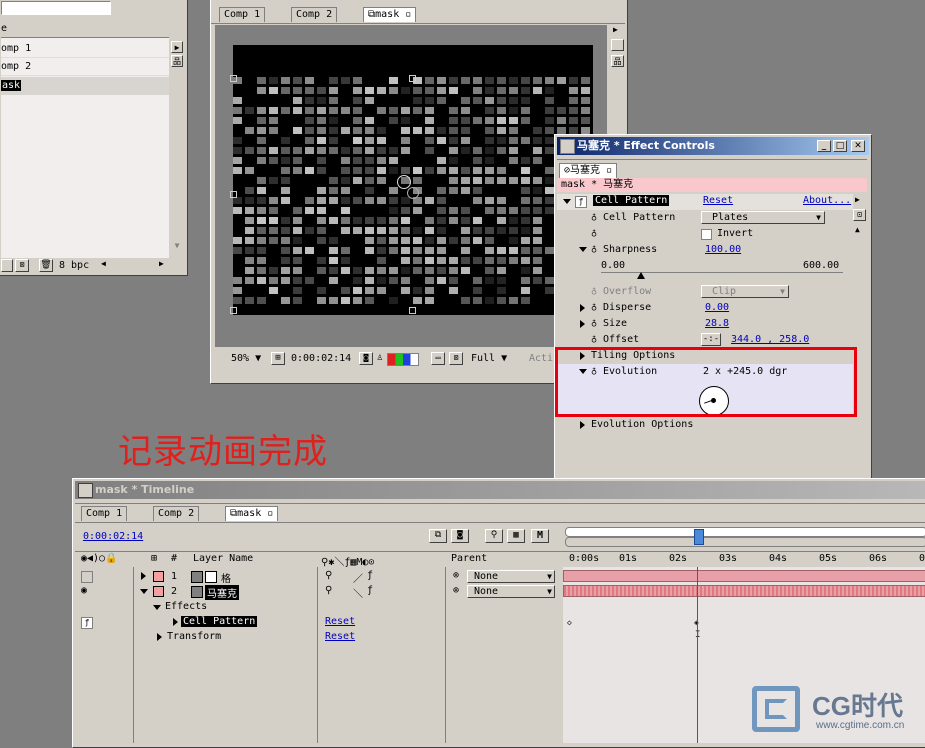  I want to click on comp-canvas, so click(411, 180).